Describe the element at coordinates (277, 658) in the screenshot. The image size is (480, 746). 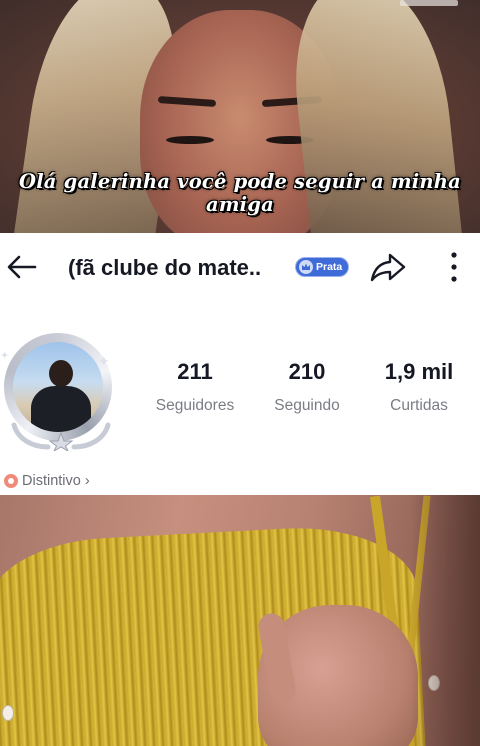
I see `finger` at that location.